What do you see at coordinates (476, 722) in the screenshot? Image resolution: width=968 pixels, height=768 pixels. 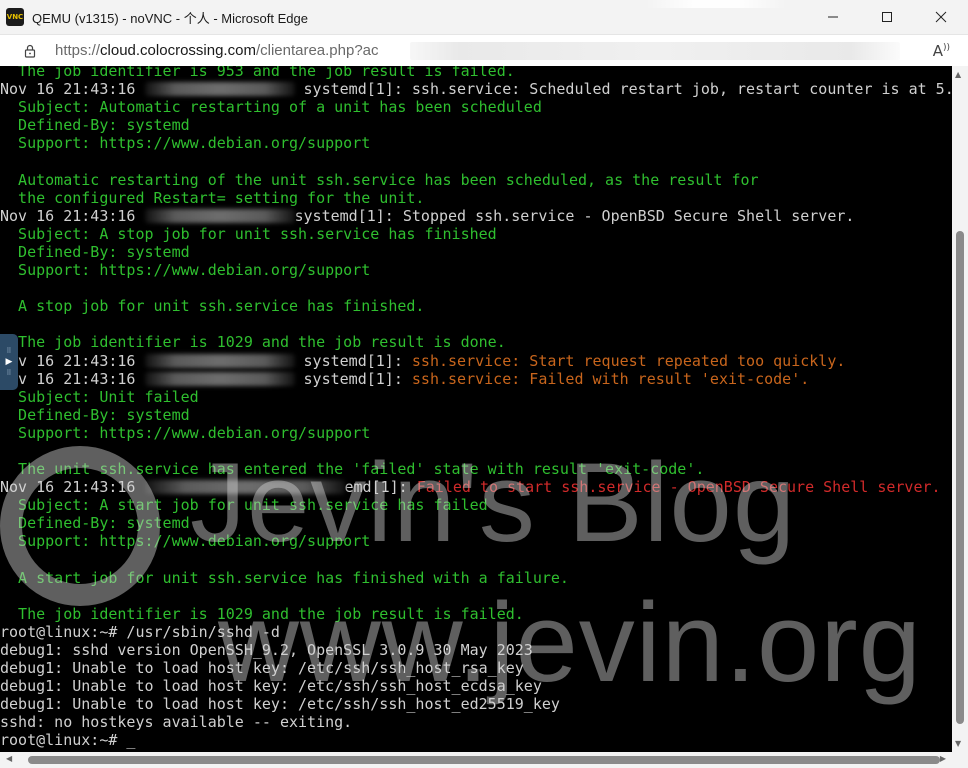 I see `terminal-line: sshd: no hostkeys available -- exiting.` at bounding box center [476, 722].